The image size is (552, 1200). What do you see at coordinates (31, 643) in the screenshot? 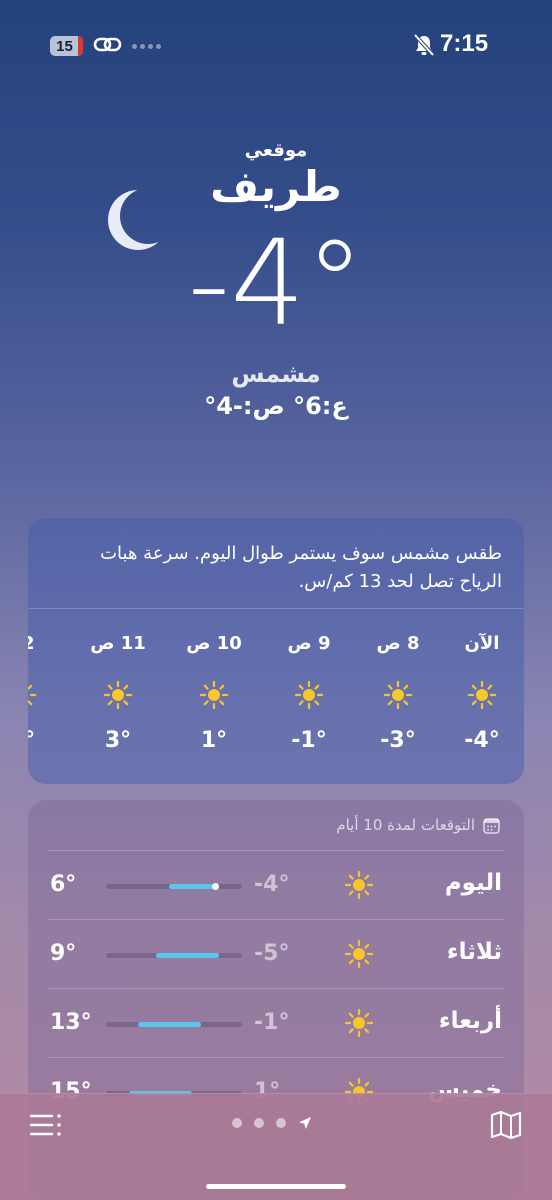
I see `hour-label: 12` at bounding box center [31, 643].